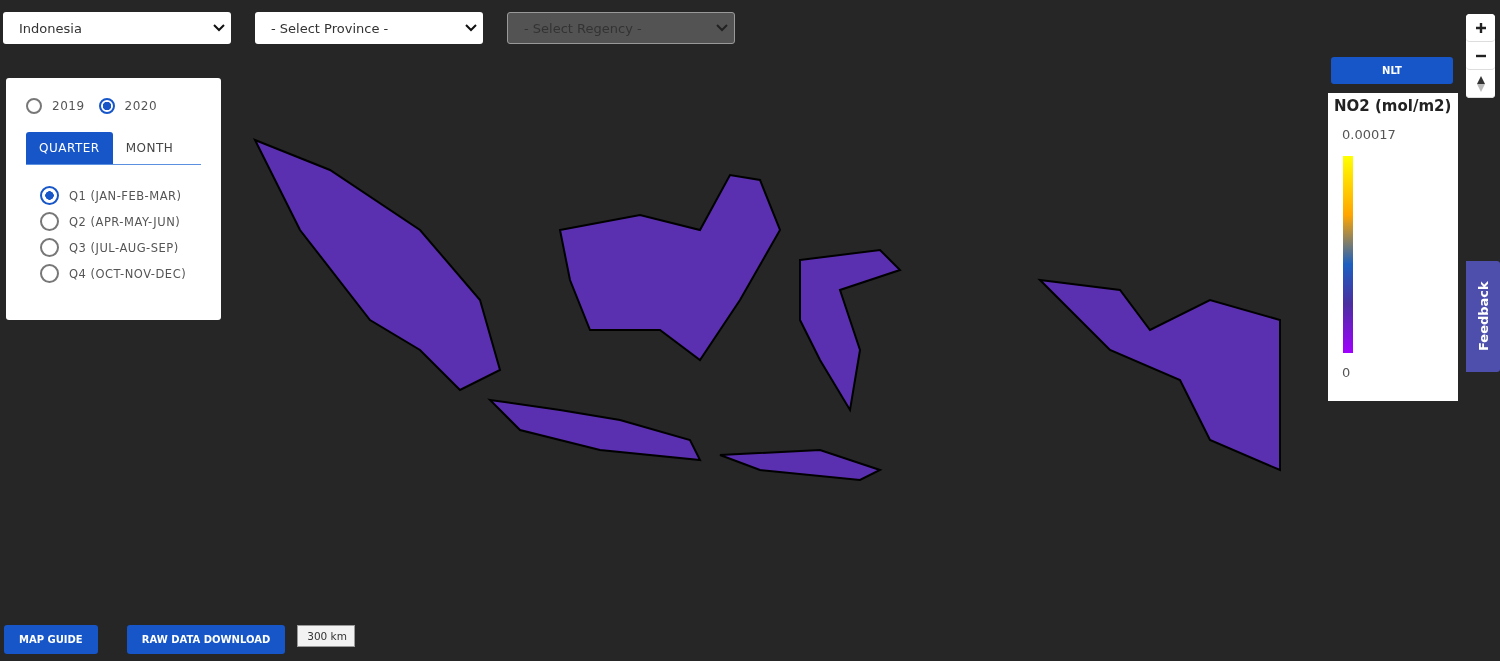 This screenshot has height=661, width=1500. Describe the element at coordinates (330, 28) in the screenshot. I see `dropdown-value: - Select Province -` at that location.